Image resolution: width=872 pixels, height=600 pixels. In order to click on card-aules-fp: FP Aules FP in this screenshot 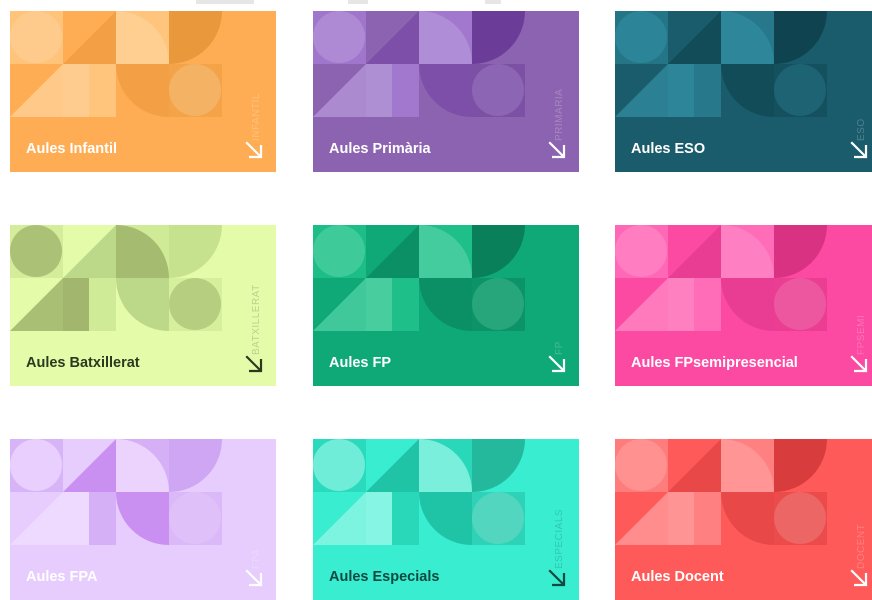, I will do `click(446, 305)`.